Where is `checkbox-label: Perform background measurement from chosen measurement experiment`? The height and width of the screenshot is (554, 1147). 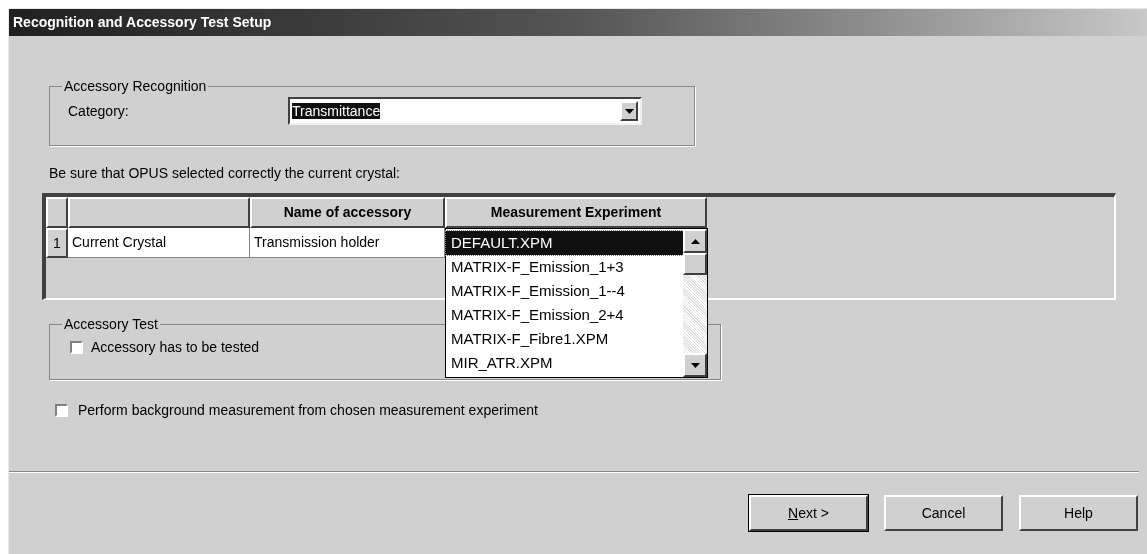
checkbox-label: Perform background measurement from chosen measurement experiment is located at coordinates (308, 410).